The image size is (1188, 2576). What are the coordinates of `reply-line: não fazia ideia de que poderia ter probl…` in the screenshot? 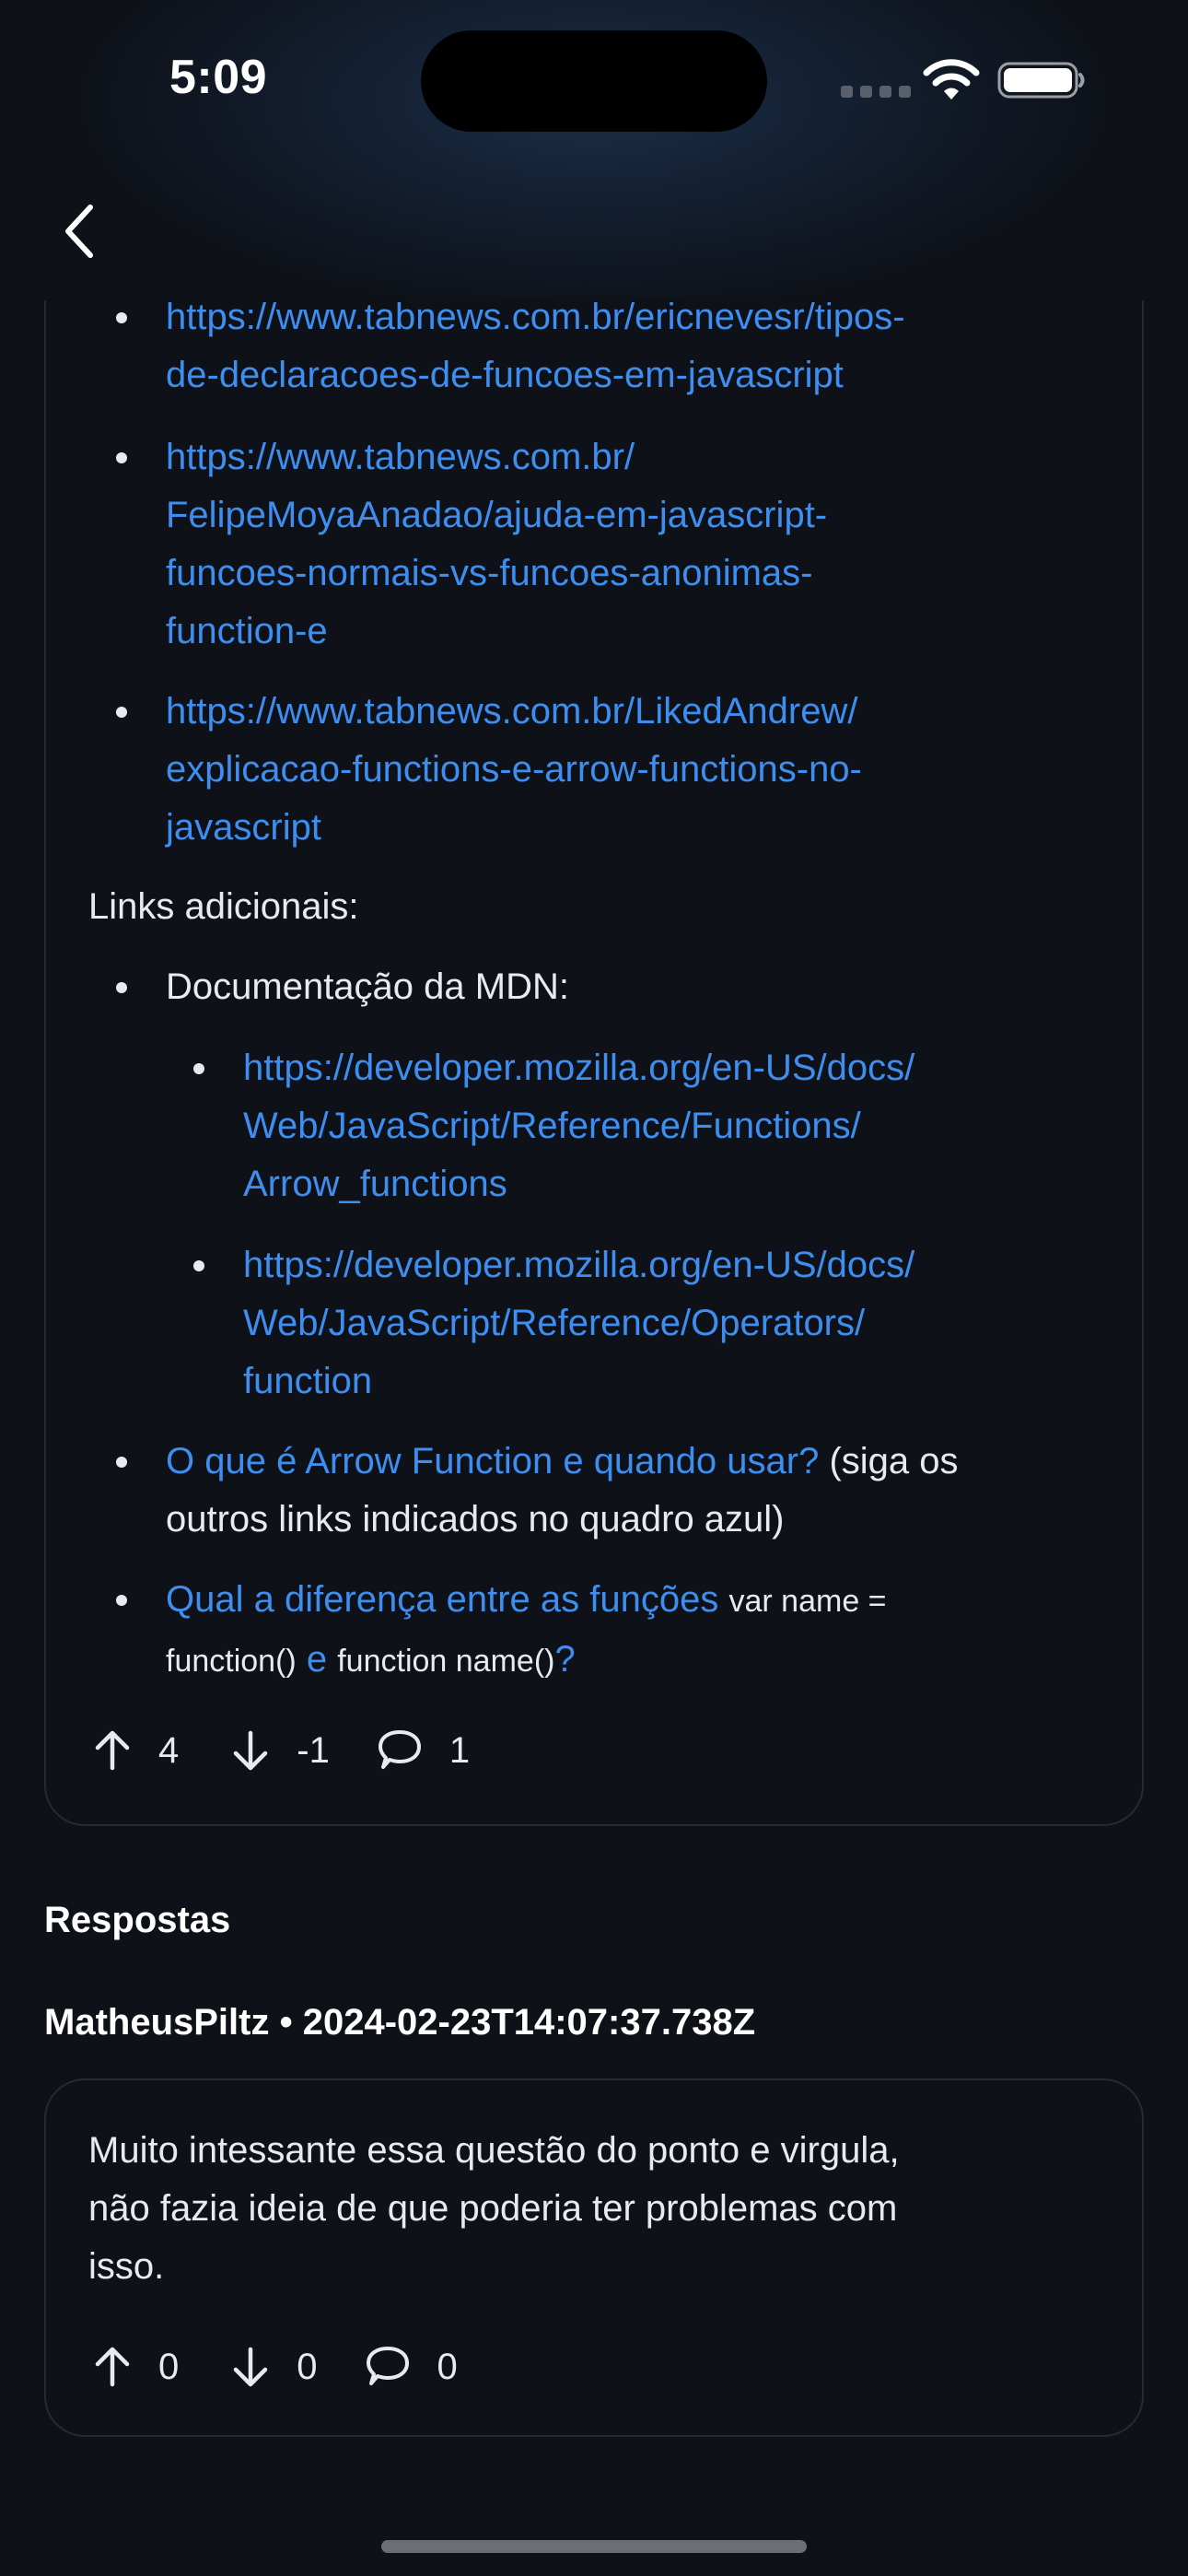 It's located at (493, 2208).